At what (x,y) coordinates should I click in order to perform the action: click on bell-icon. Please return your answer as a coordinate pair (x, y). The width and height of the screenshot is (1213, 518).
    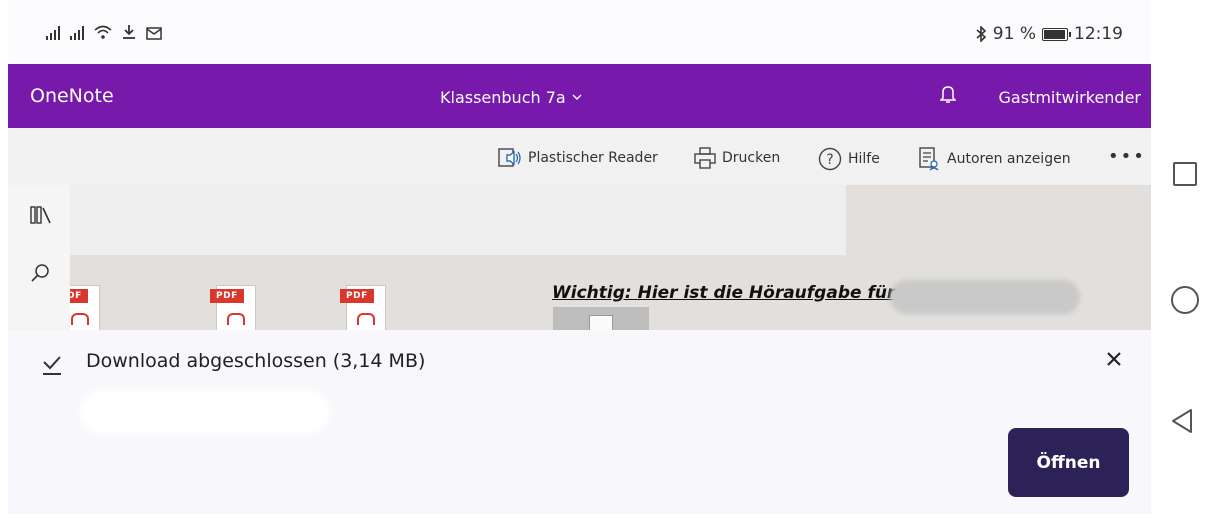
    Looking at the image, I should click on (948, 94).